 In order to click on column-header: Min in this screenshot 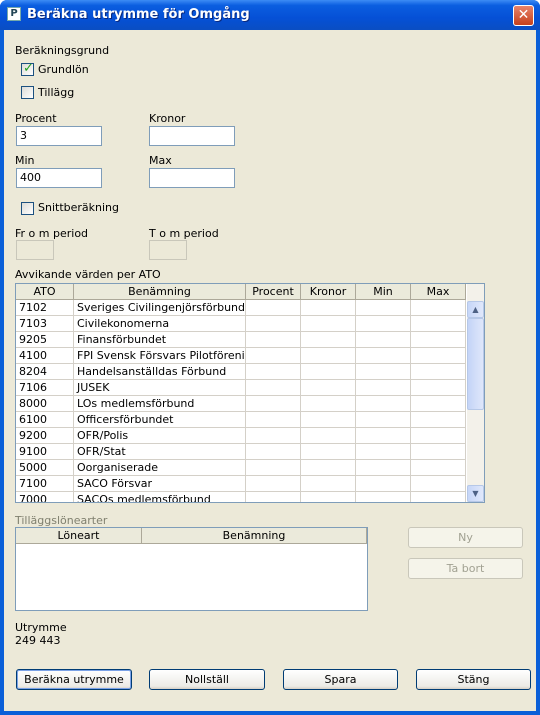, I will do `click(383, 292)`.